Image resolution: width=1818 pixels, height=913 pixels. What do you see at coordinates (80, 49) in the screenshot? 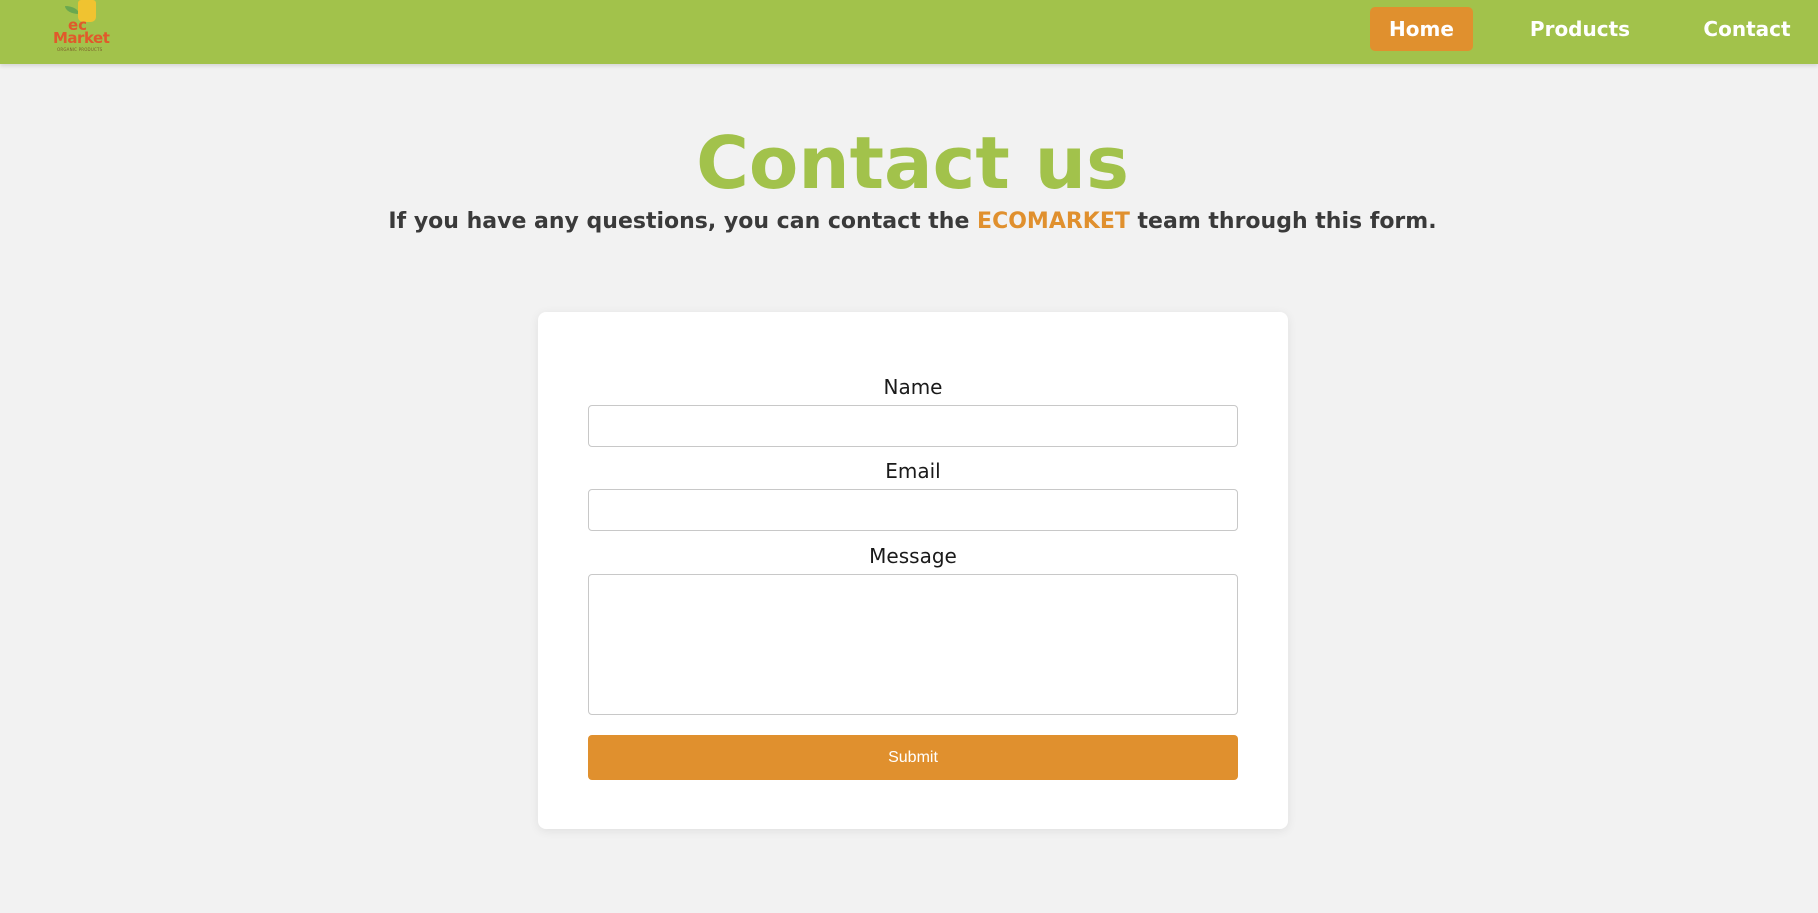
I see `logo-tagline: ORGANIC PRODUCTS` at bounding box center [80, 49].